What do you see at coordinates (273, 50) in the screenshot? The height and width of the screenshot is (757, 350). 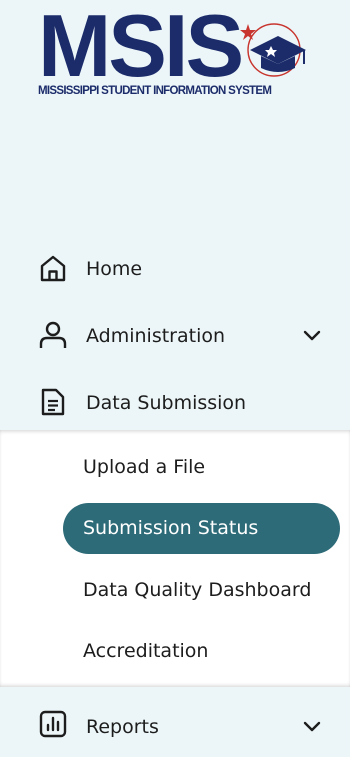 I see `graduation-cap-star-icon` at bounding box center [273, 50].